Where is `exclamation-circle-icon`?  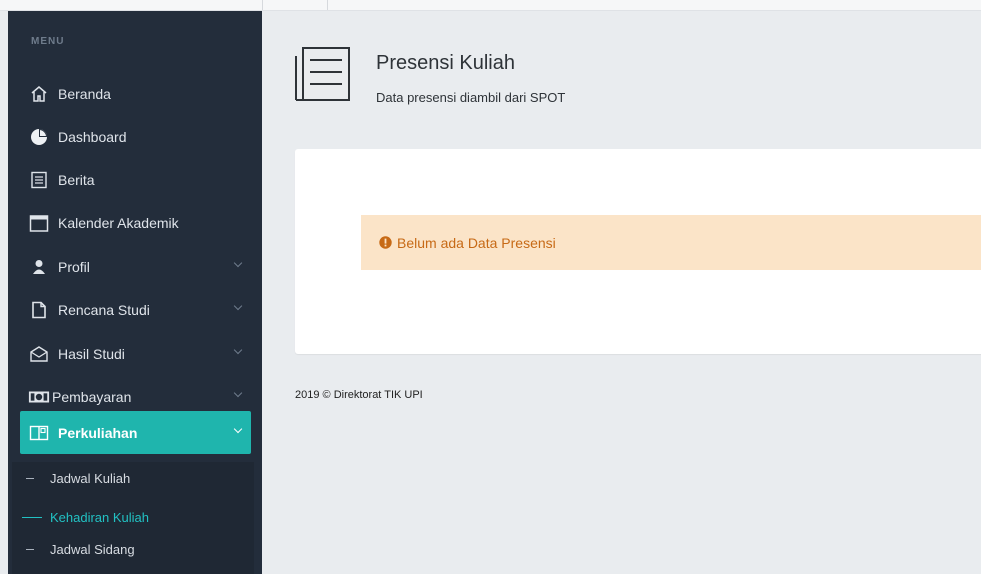
exclamation-circle-icon is located at coordinates (385, 242).